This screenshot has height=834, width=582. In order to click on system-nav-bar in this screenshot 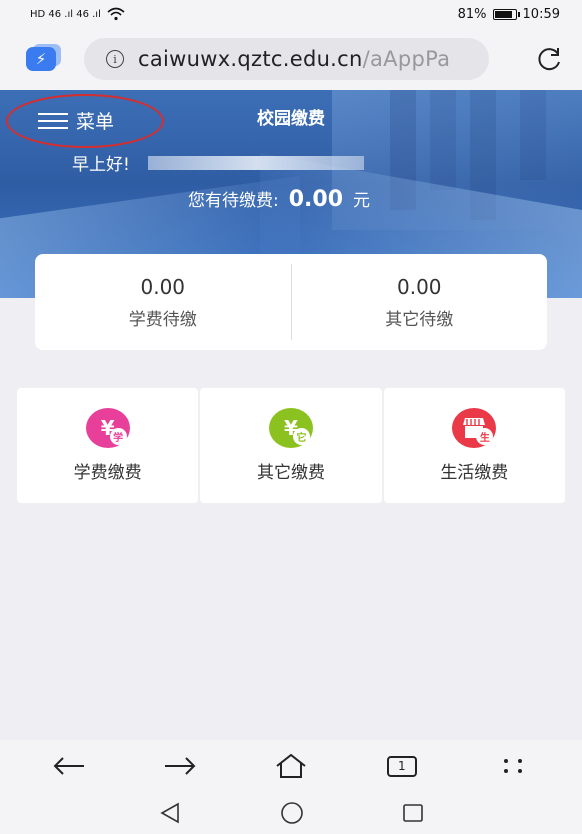, I will do `click(291, 813)`.